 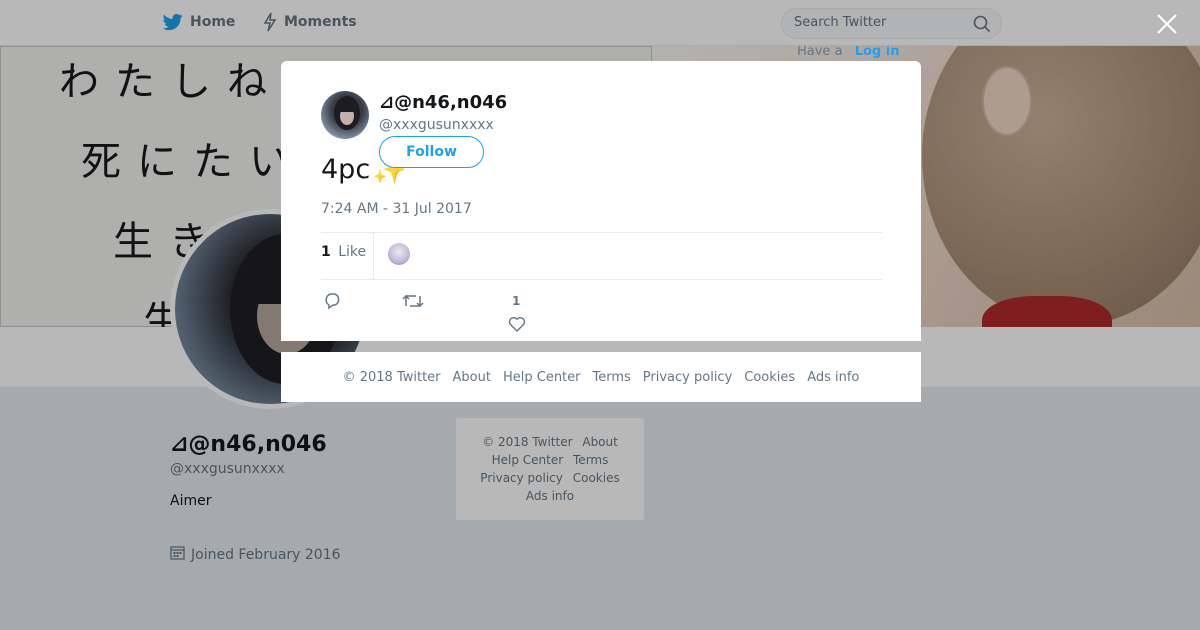 I want to click on stats-divider-bottom, so click(x=601, y=279).